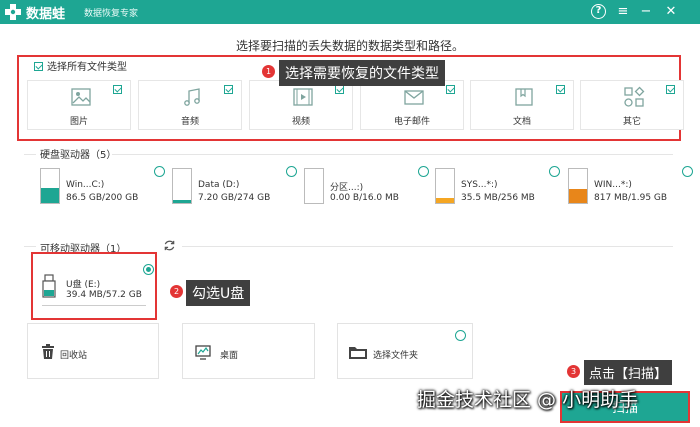 This screenshot has height=427, width=700. I want to click on hard-drives-title: 硬盘驱动器（5）, so click(78, 155).